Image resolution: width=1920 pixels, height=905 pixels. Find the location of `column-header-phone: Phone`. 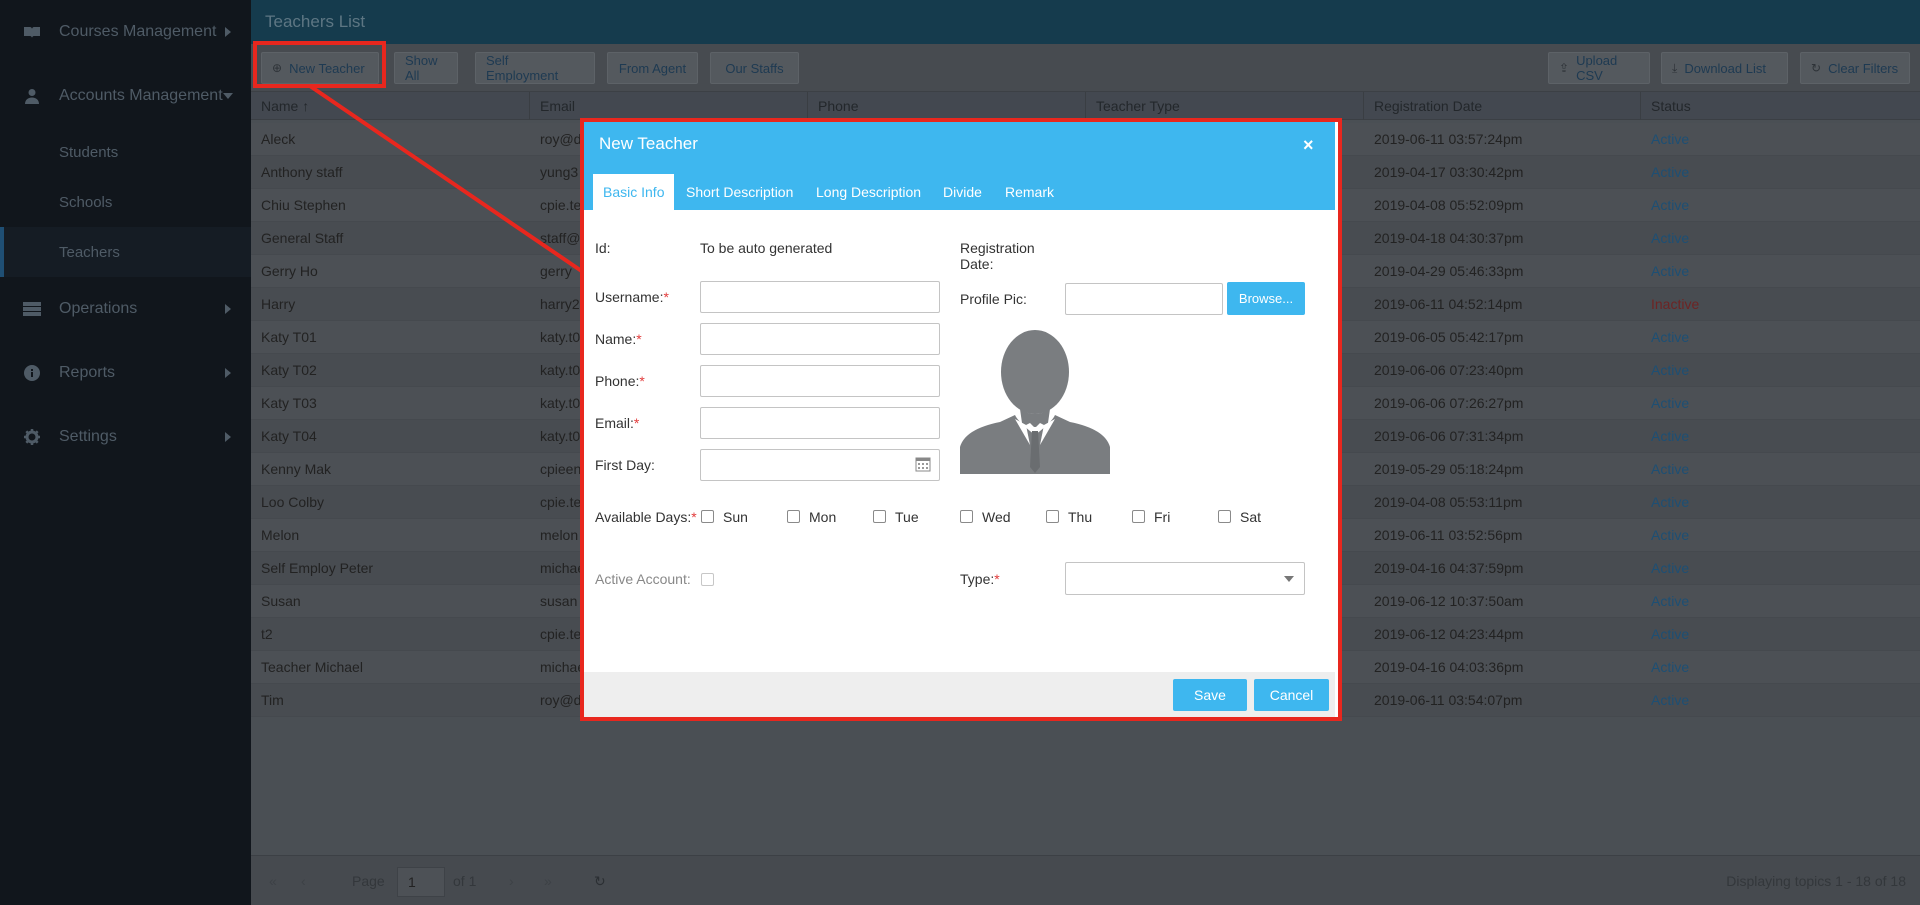

column-header-phone: Phone is located at coordinates (947, 106).